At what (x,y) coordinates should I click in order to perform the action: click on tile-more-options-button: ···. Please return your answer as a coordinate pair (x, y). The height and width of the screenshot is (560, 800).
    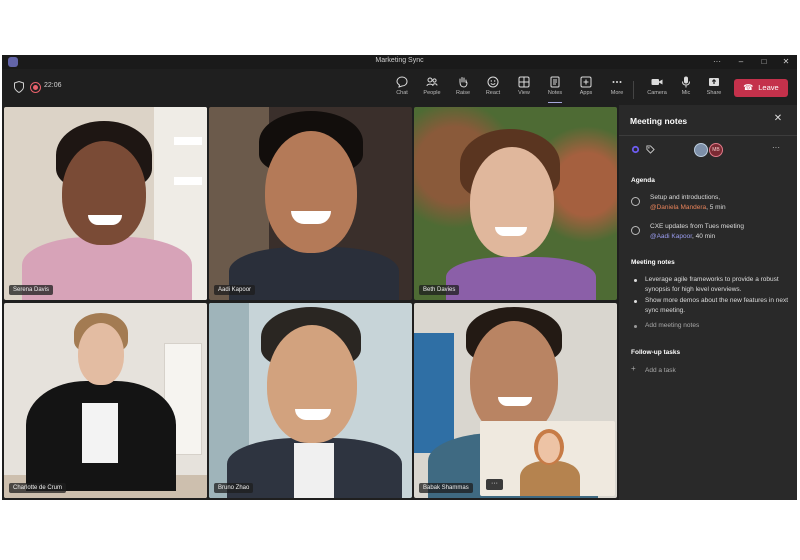
    Looking at the image, I should click on (494, 484).